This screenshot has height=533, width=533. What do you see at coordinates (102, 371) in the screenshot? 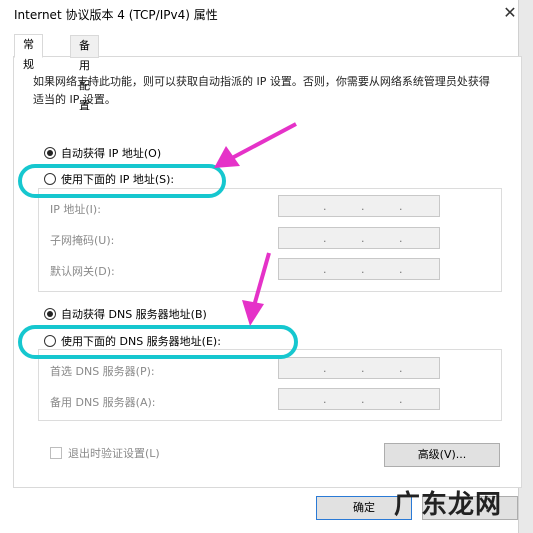
I see `preferred-dns-label: 首选 DNS 服务器(P):` at bounding box center [102, 371].